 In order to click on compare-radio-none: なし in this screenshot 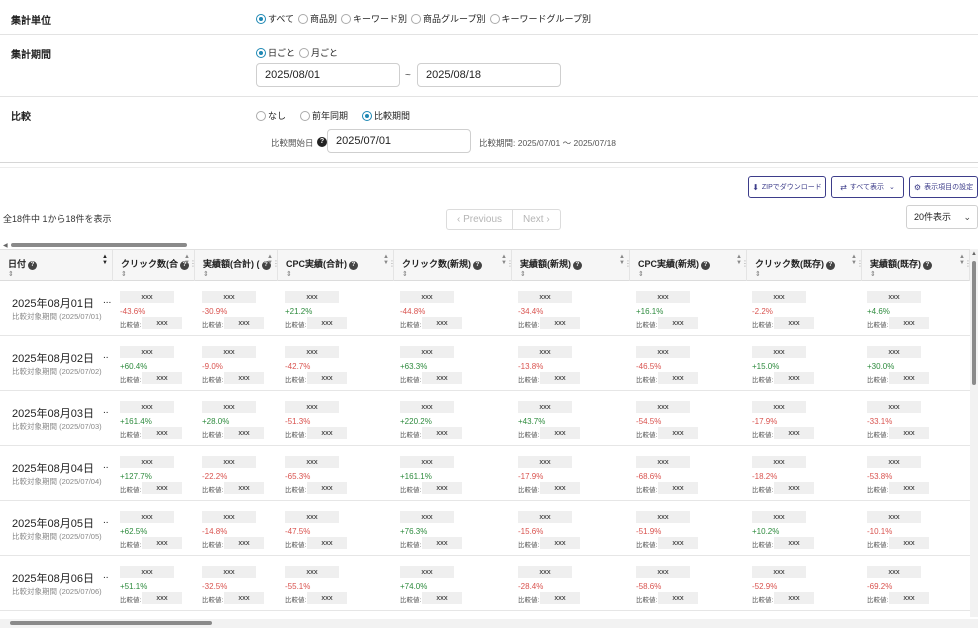, I will do `click(271, 115)`.